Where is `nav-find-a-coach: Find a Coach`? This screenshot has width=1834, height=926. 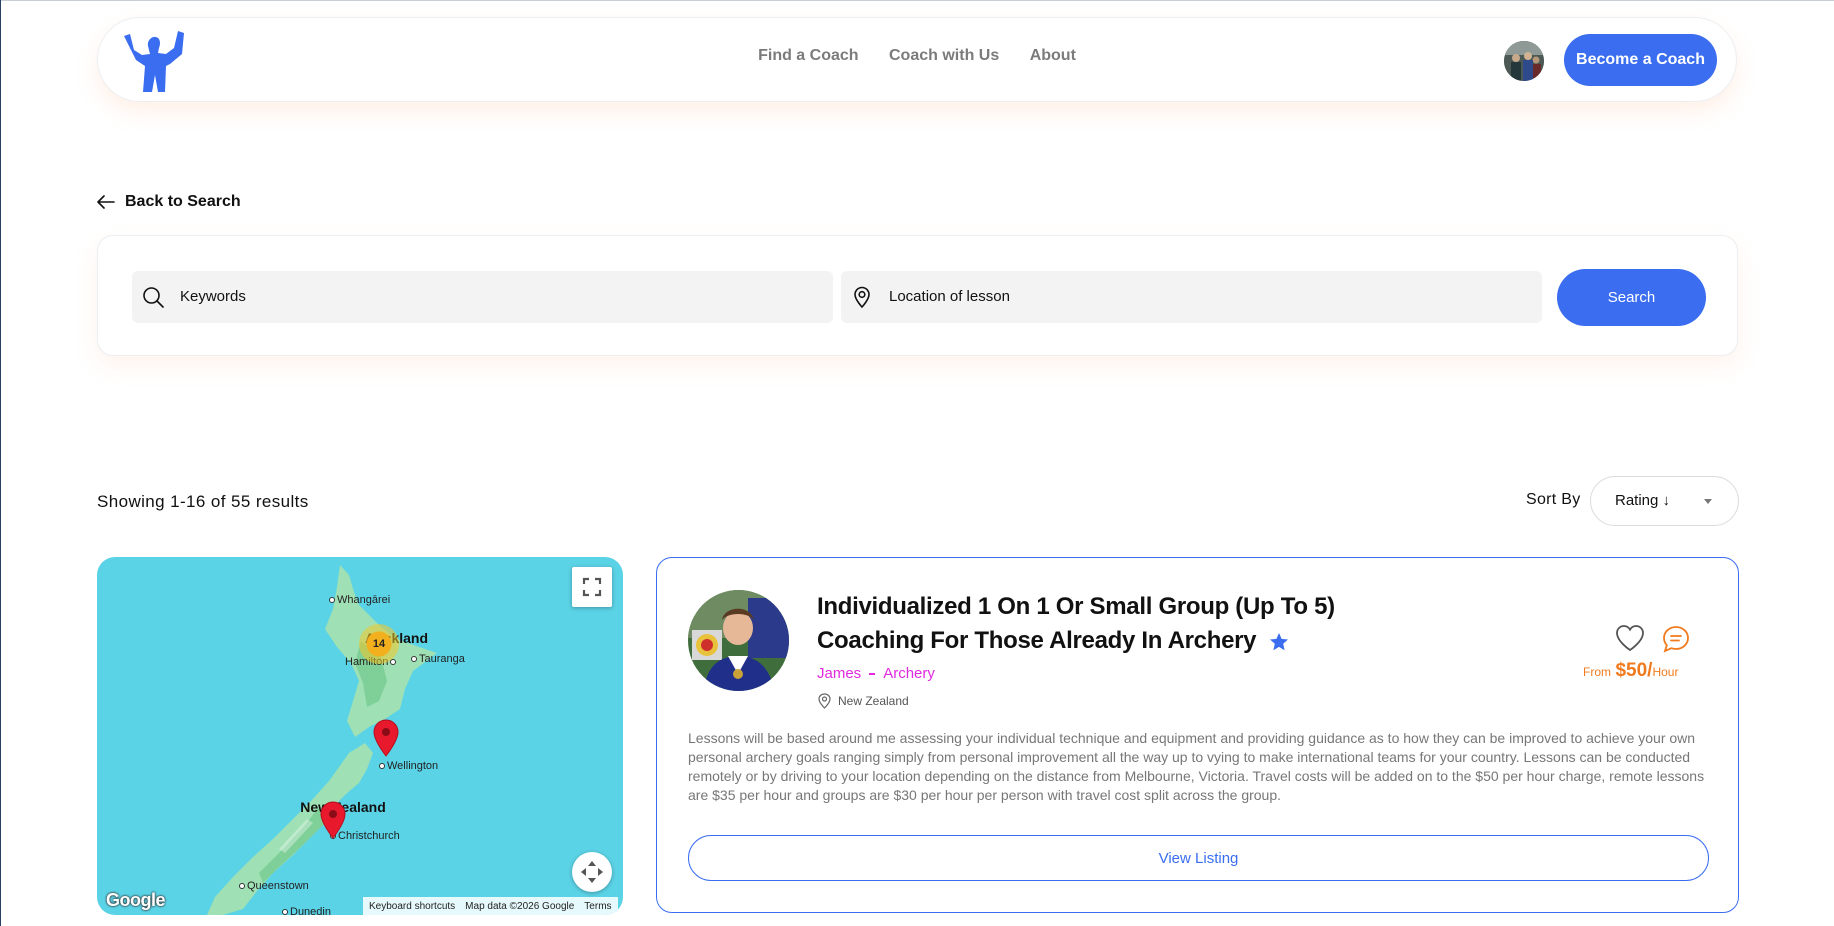
nav-find-a-coach: Find a Coach is located at coordinates (808, 56).